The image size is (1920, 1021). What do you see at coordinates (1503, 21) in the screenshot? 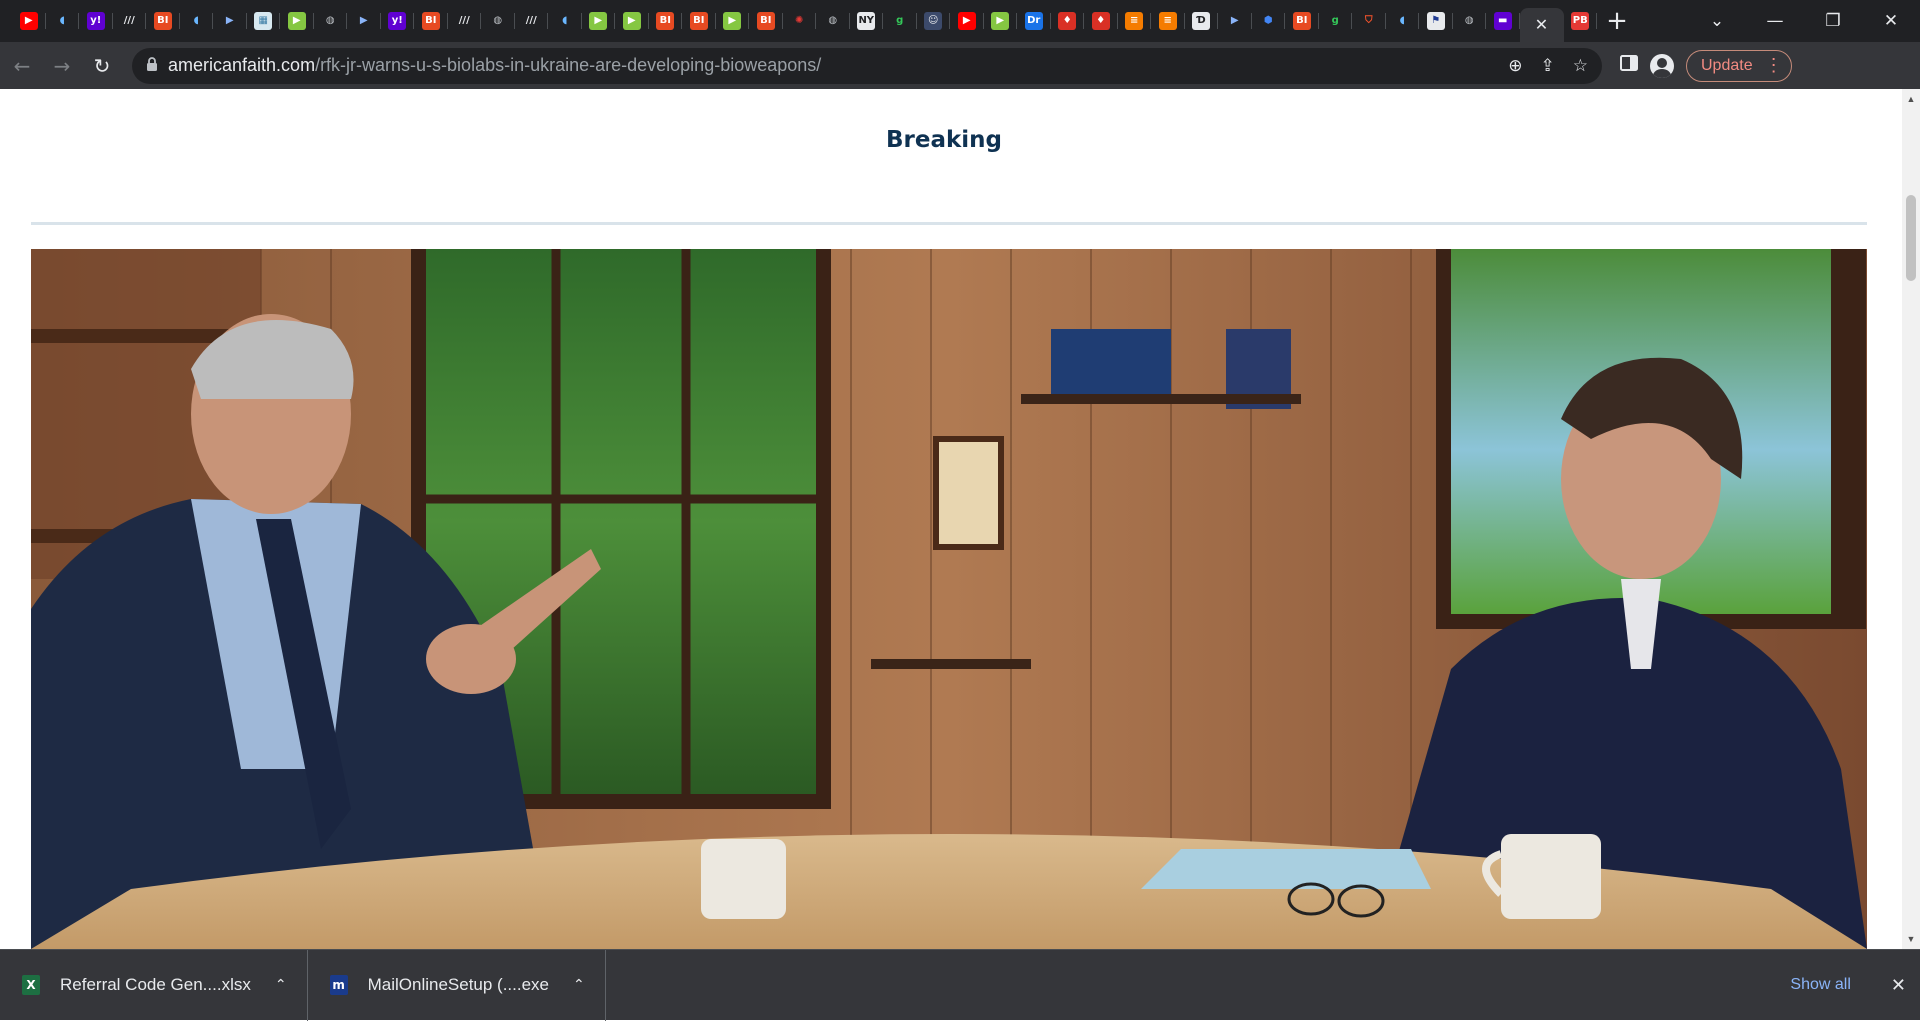
I see `browser-tab: ▬` at bounding box center [1503, 21].